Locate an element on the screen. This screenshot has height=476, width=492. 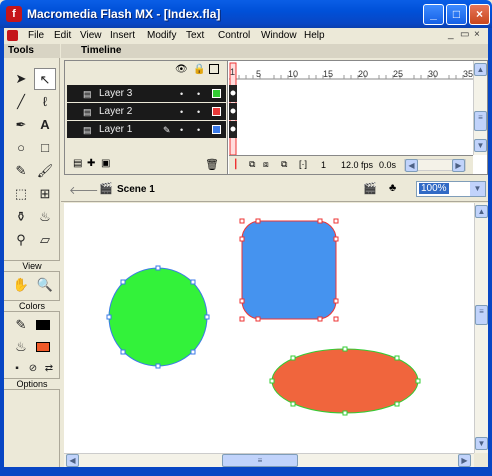
ruler-tick-label: 5 is located at coordinates (259, 74).